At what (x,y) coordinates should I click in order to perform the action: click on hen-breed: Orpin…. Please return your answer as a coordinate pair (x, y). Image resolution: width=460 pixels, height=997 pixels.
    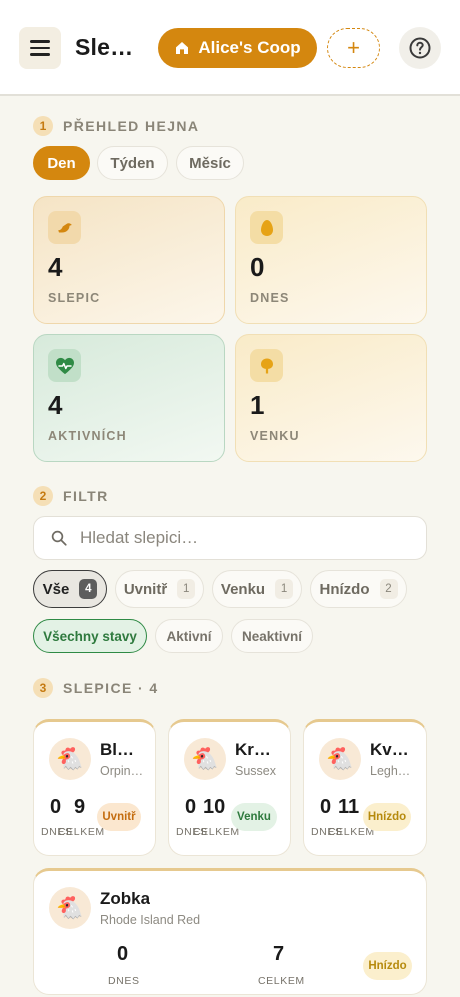
    Looking at the image, I should click on (122, 771).